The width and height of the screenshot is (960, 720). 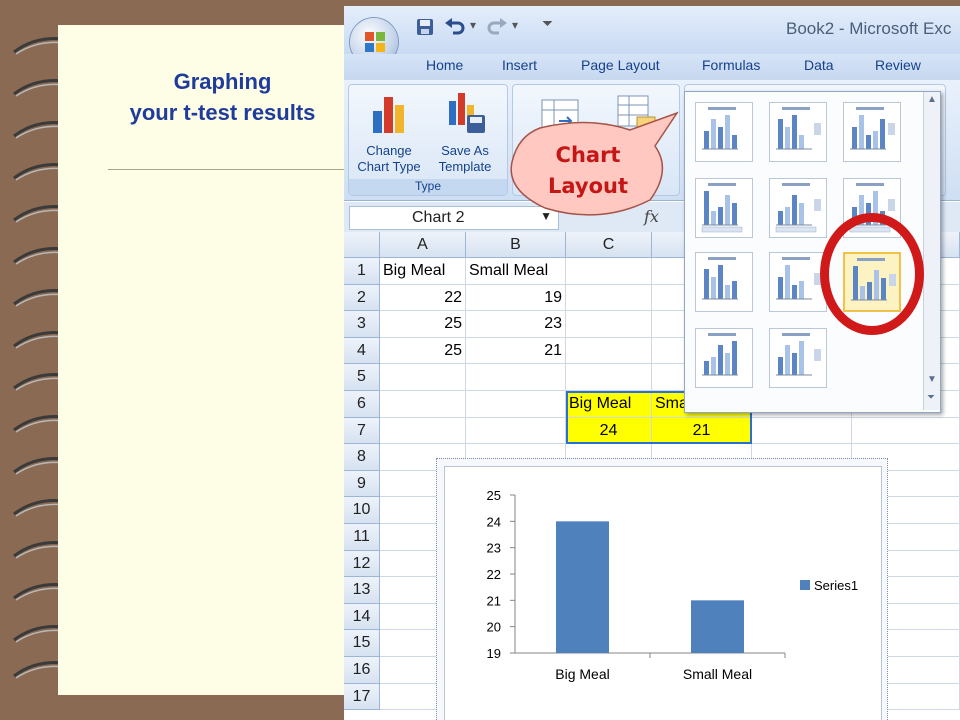 I want to click on callout-line2: Layout, so click(x=587, y=186).